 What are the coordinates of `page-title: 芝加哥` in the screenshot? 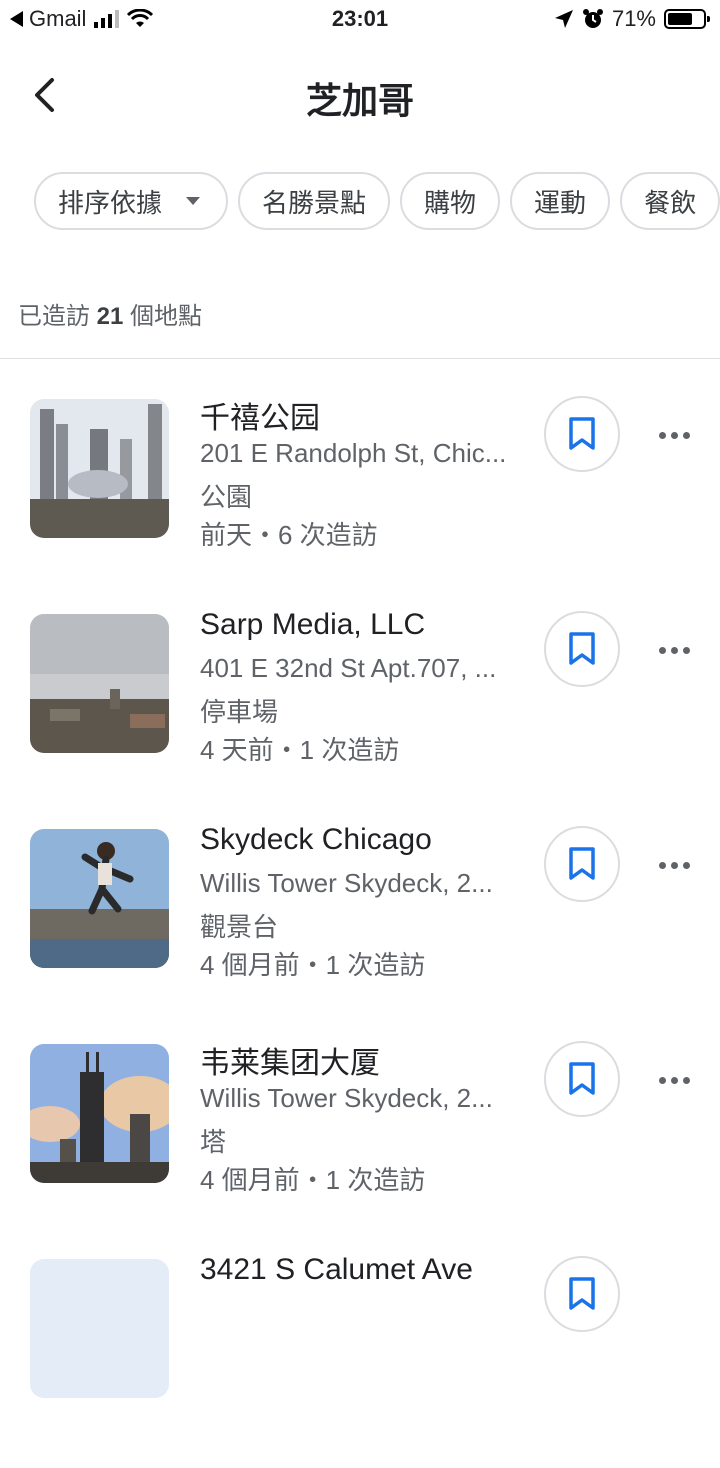 It's located at (359, 100).